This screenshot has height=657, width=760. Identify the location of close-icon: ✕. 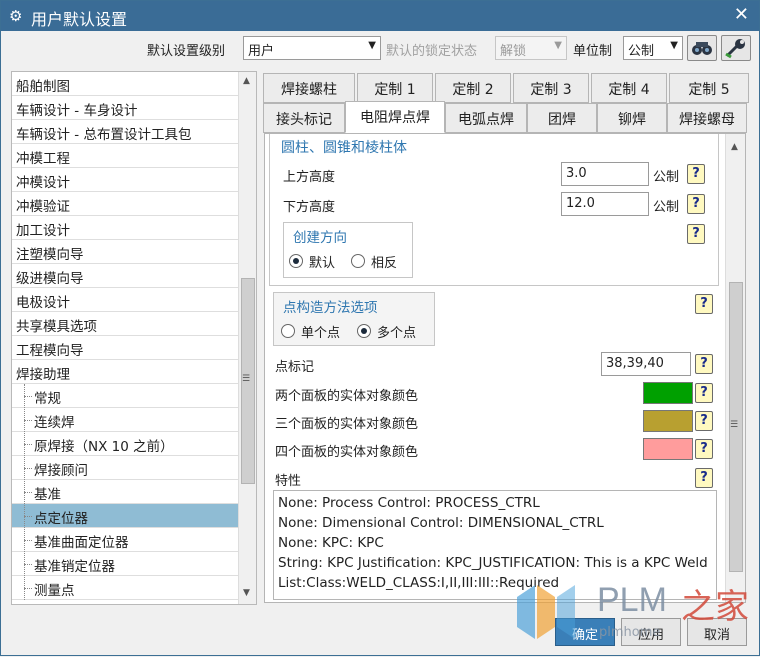
(741, 14).